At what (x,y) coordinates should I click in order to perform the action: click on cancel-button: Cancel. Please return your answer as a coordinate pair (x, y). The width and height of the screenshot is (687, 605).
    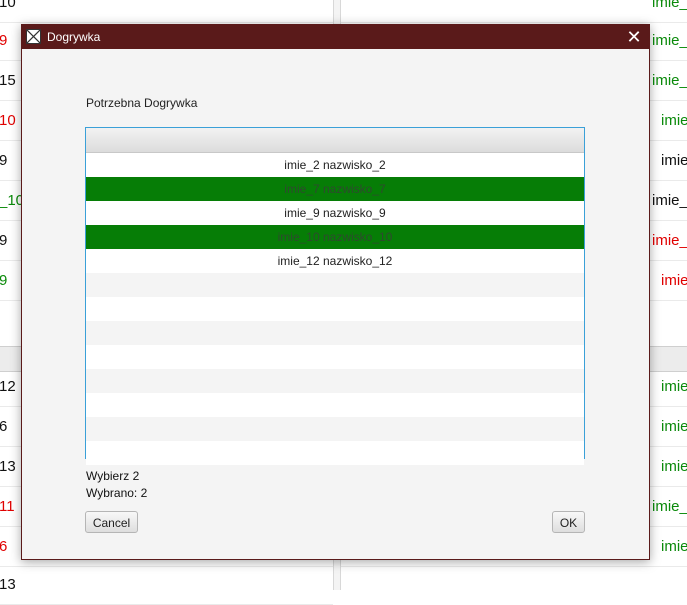
    Looking at the image, I should click on (111, 522).